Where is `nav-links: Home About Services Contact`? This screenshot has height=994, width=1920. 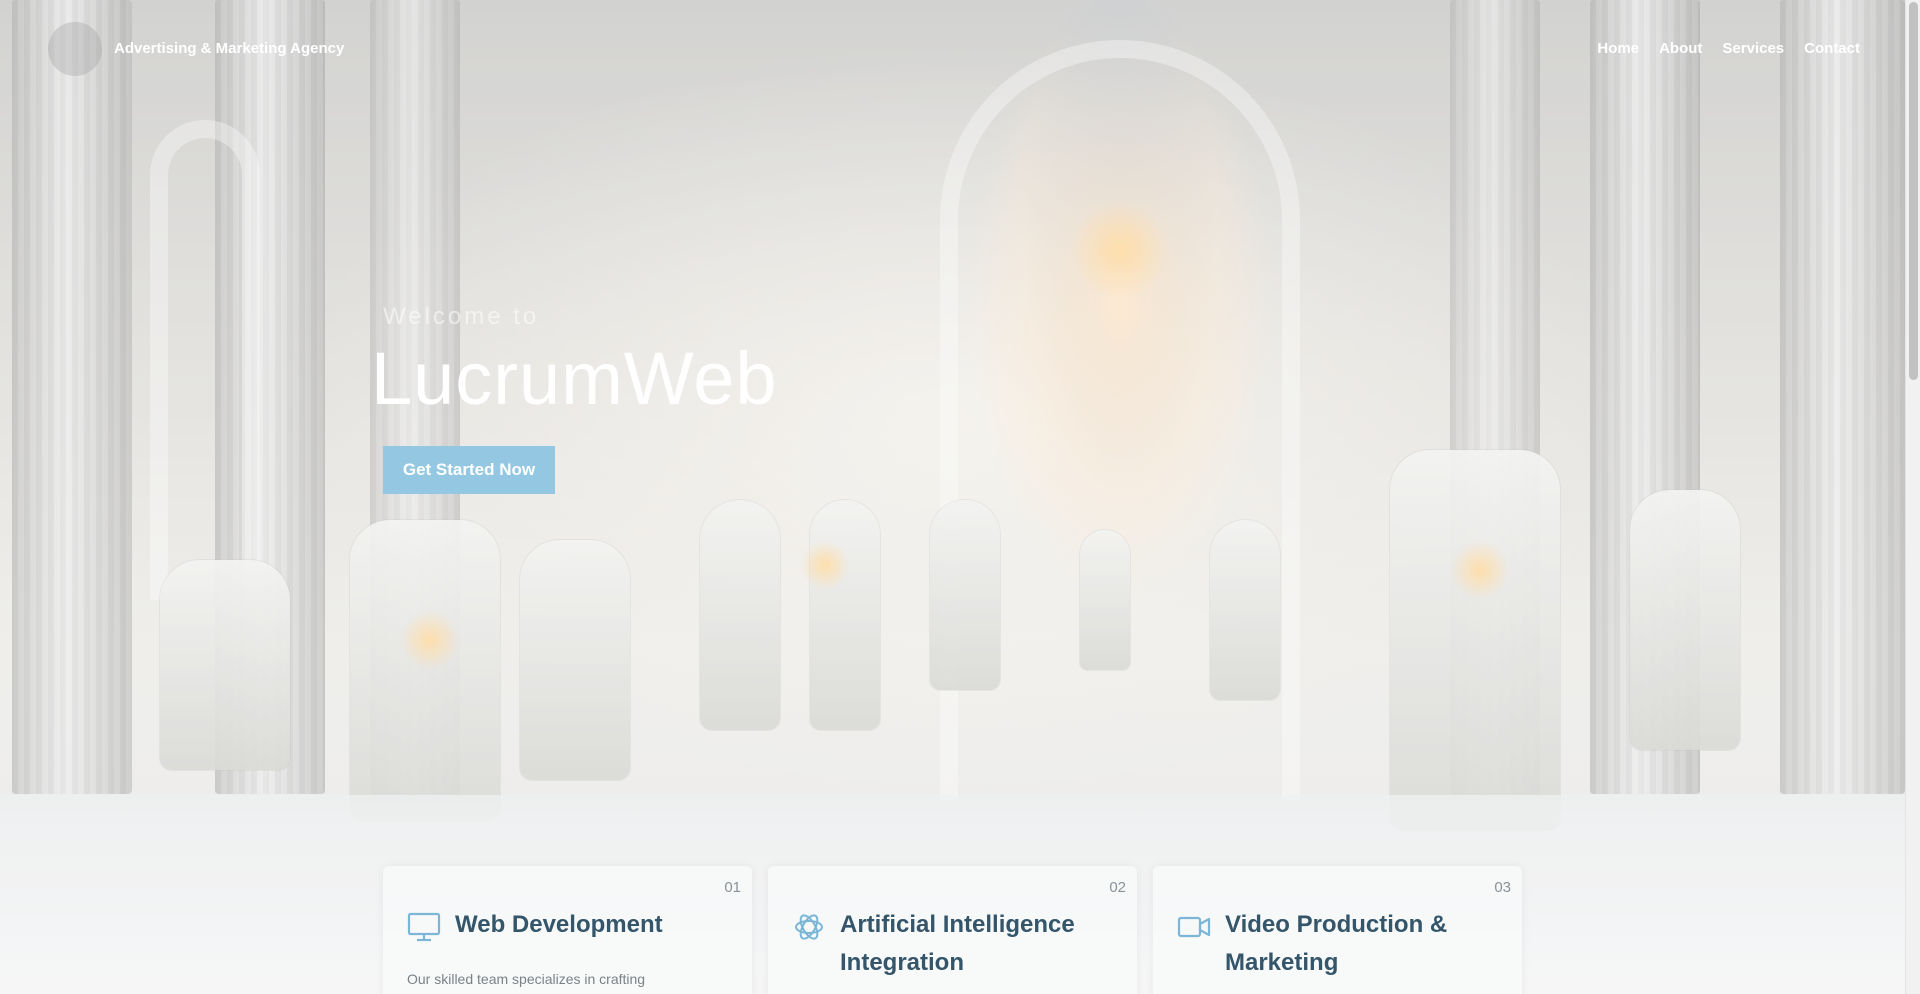
nav-links: Home About Services Contact is located at coordinates (1728, 48).